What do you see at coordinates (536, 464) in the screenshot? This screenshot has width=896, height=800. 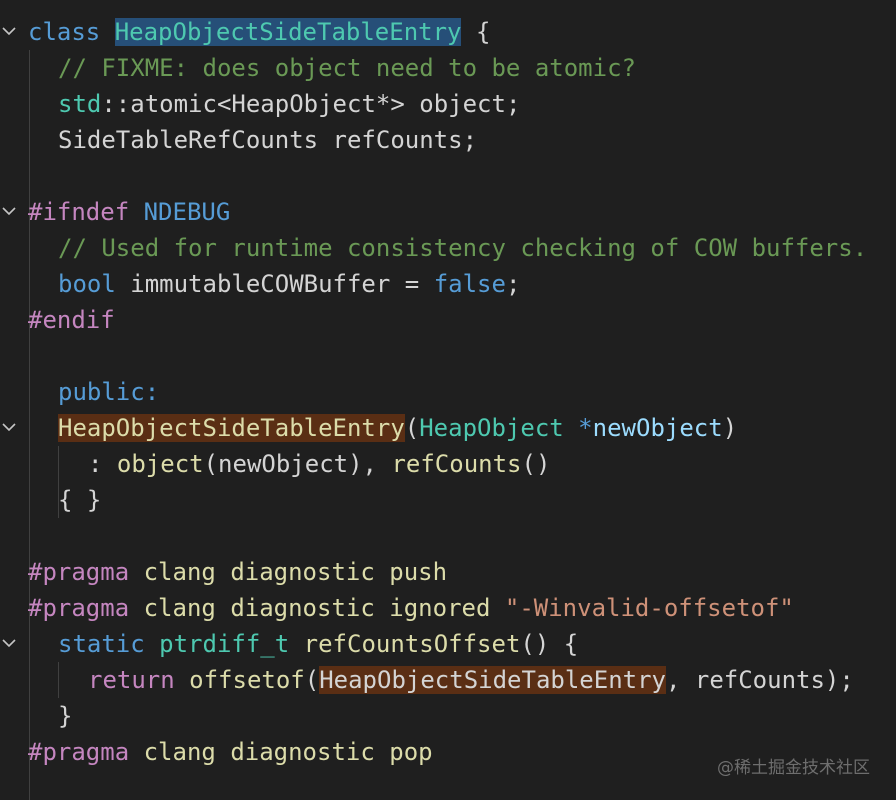 I see `code-text: ()` at bounding box center [536, 464].